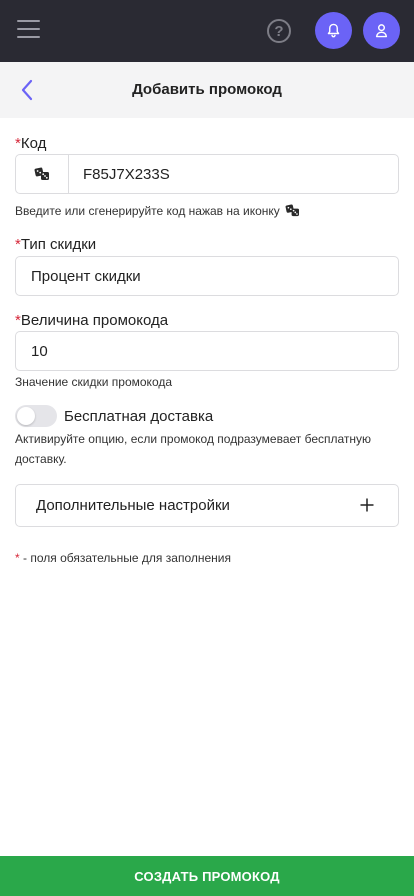  I want to click on code-label: *Код, so click(30, 143).